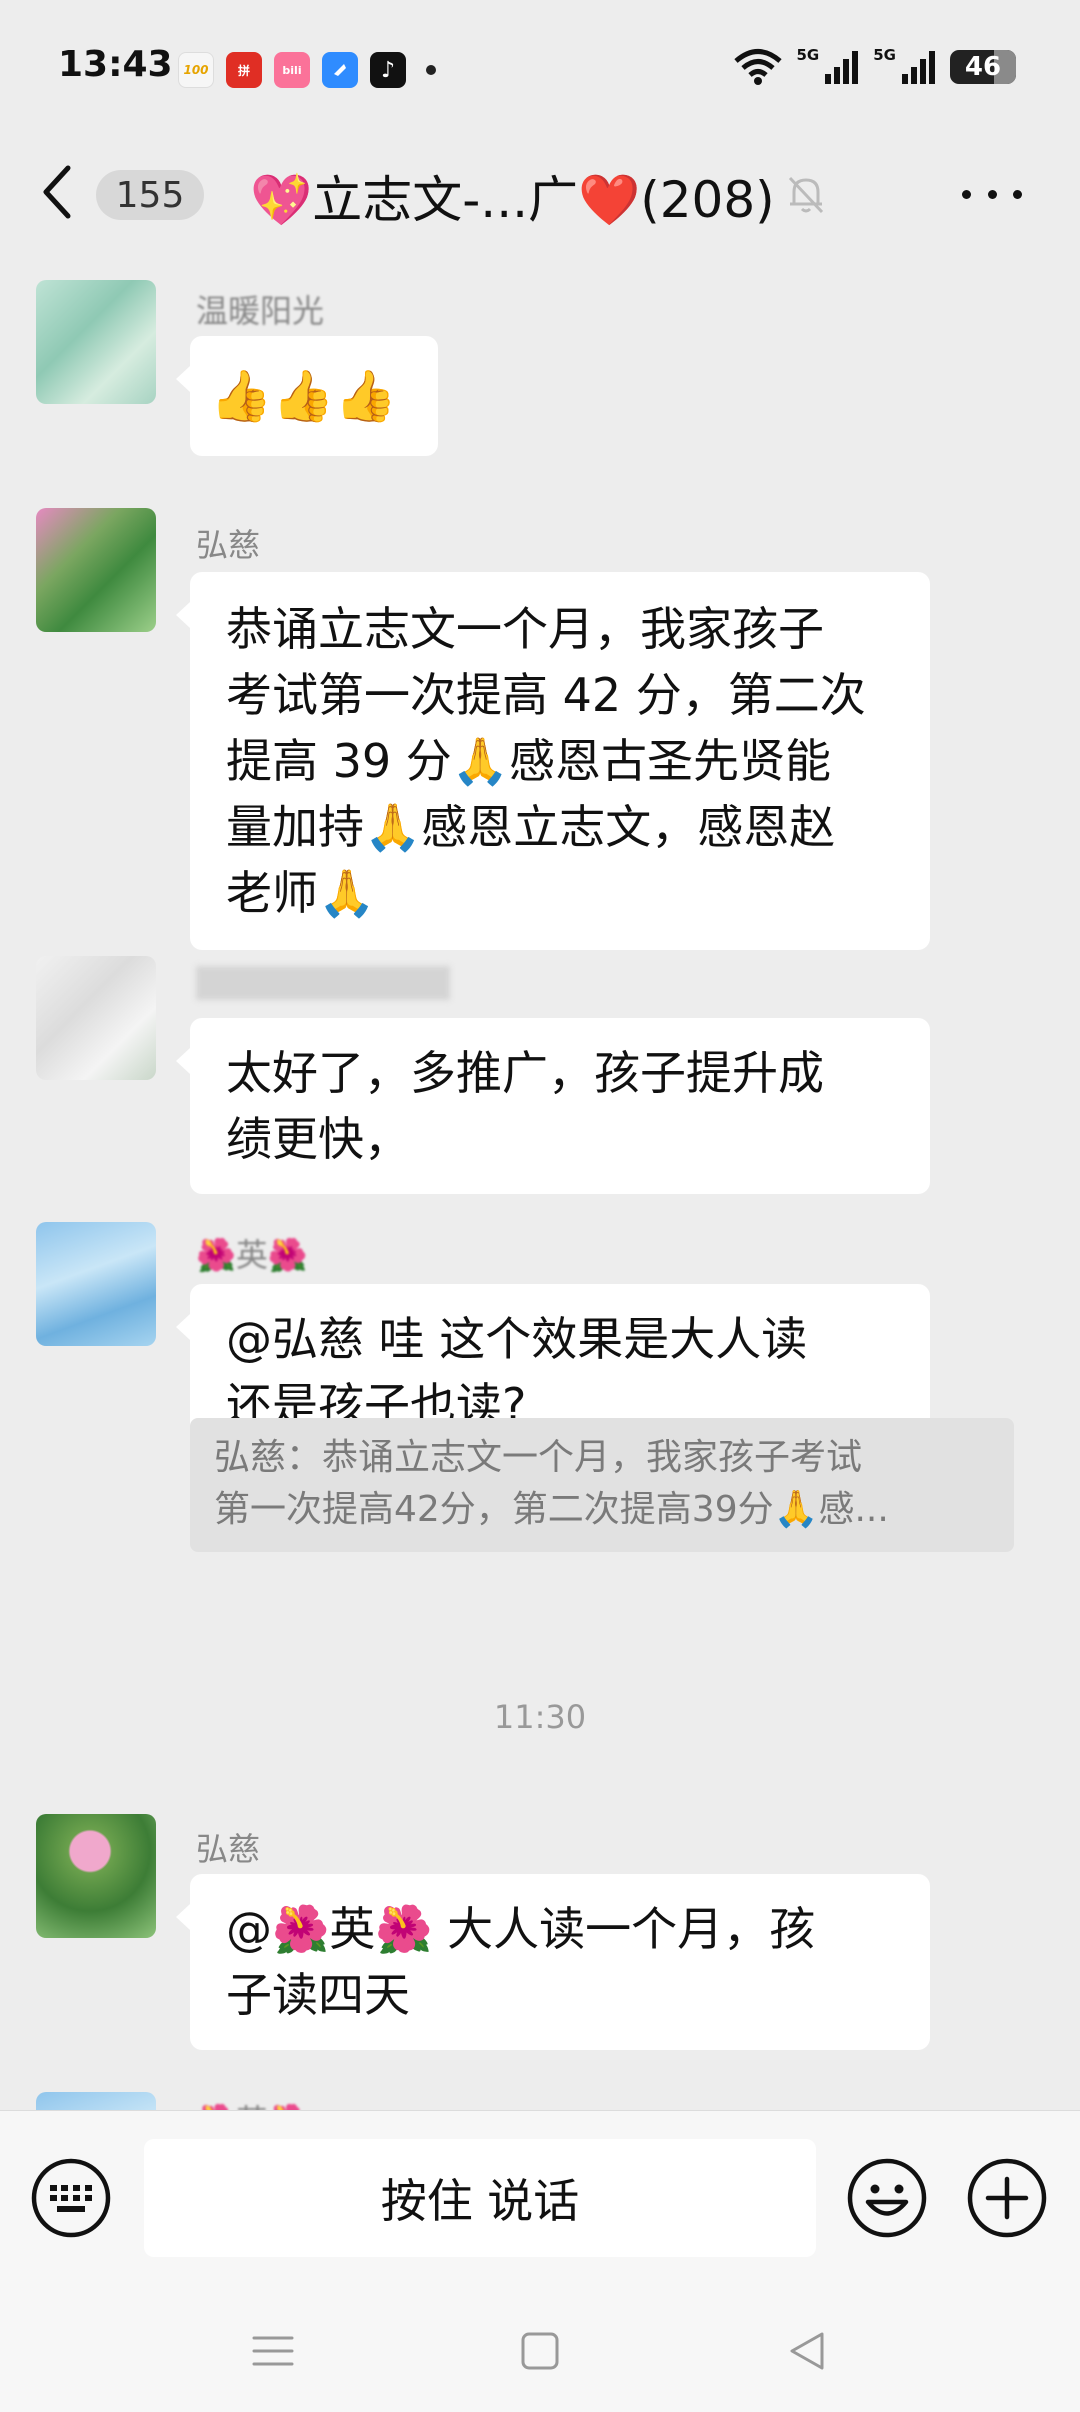 This screenshot has height=2412, width=1080. I want to click on chat-input-bar: 按住 说话, so click(540, 2198).